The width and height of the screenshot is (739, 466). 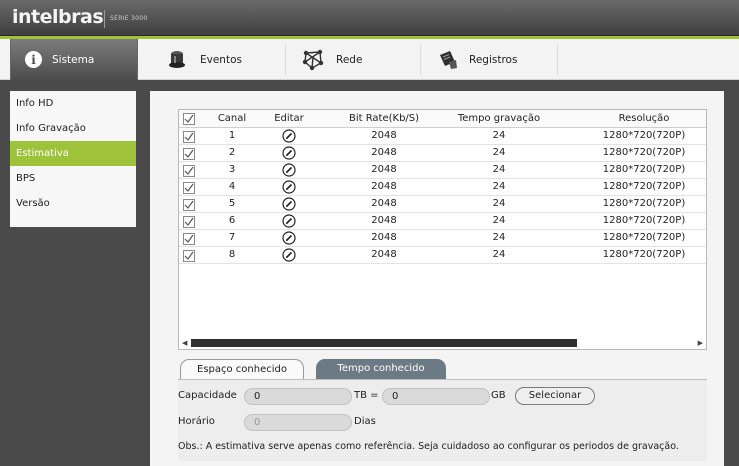 What do you see at coordinates (232, 237) in the screenshot?
I see `cell-canal: 7` at bounding box center [232, 237].